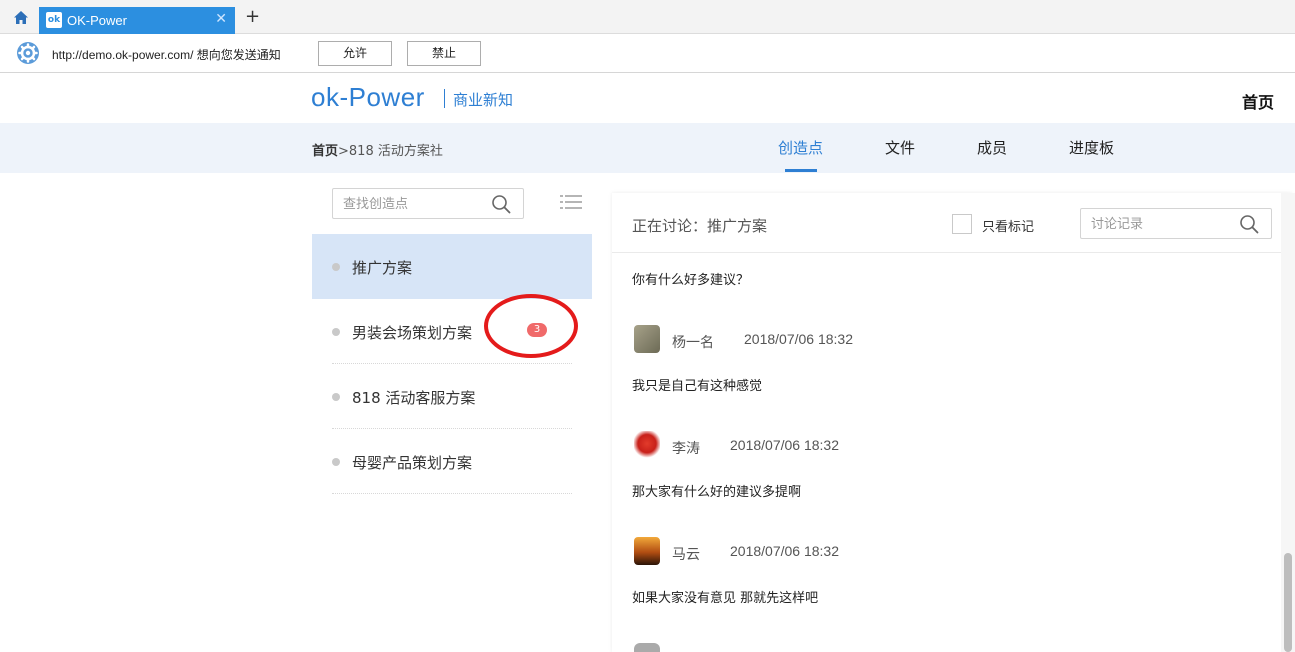 Image resolution: width=1295 pixels, height=652 pixels. What do you see at coordinates (800, 147) in the screenshot?
I see `tab-create-points: 创造点` at bounding box center [800, 147].